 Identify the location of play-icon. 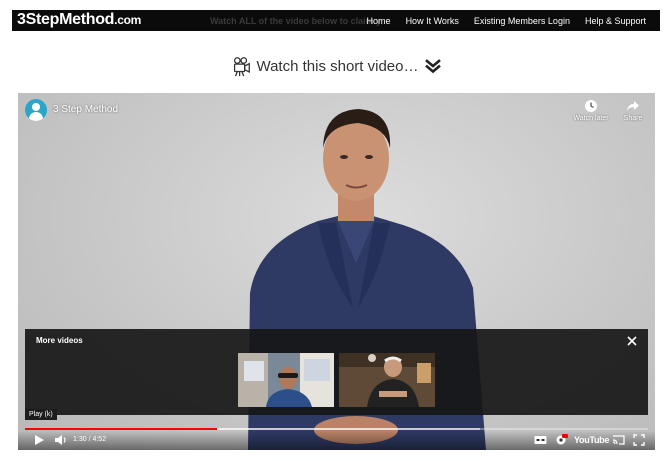
(39, 440).